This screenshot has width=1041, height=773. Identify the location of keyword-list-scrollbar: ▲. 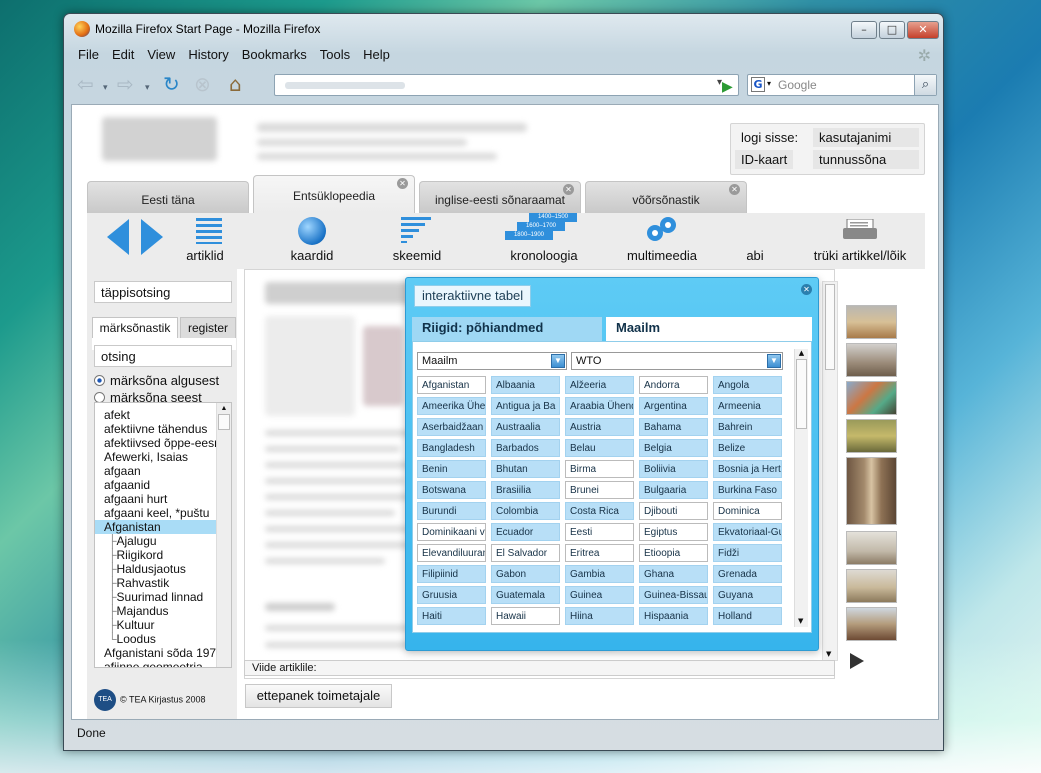
(223, 535).